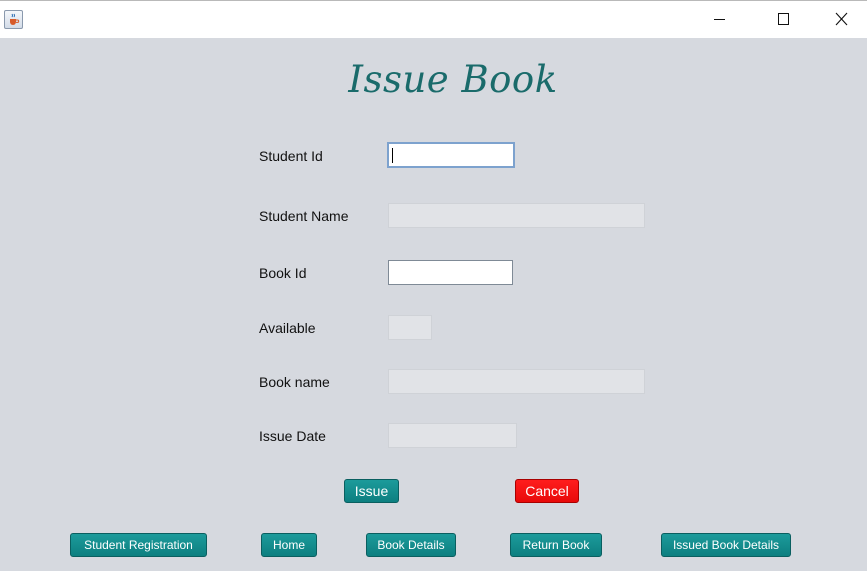 The width and height of the screenshot is (867, 571). I want to click on student-name-field, so click(516, 215).